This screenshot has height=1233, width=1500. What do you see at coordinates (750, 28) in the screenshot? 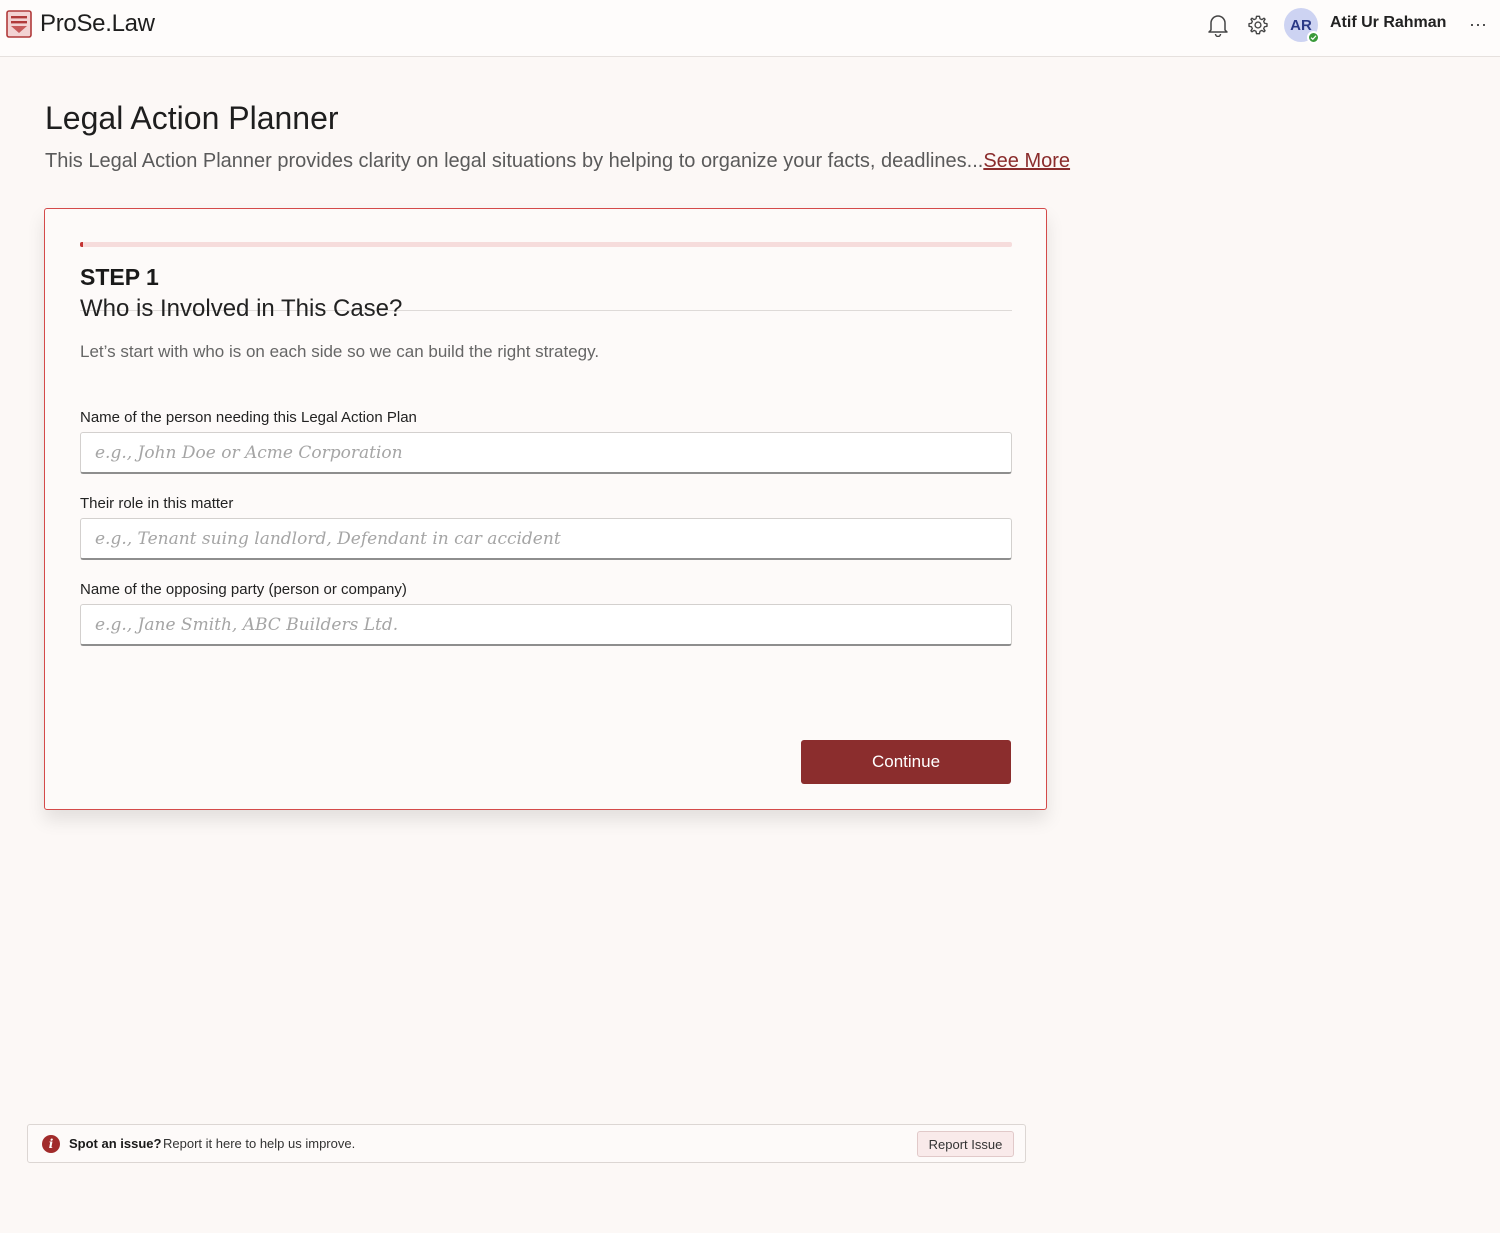
I see `top-navbar: ProSe.Law AR Atif Ur Rahman ···` at bounding box center [750, 28].